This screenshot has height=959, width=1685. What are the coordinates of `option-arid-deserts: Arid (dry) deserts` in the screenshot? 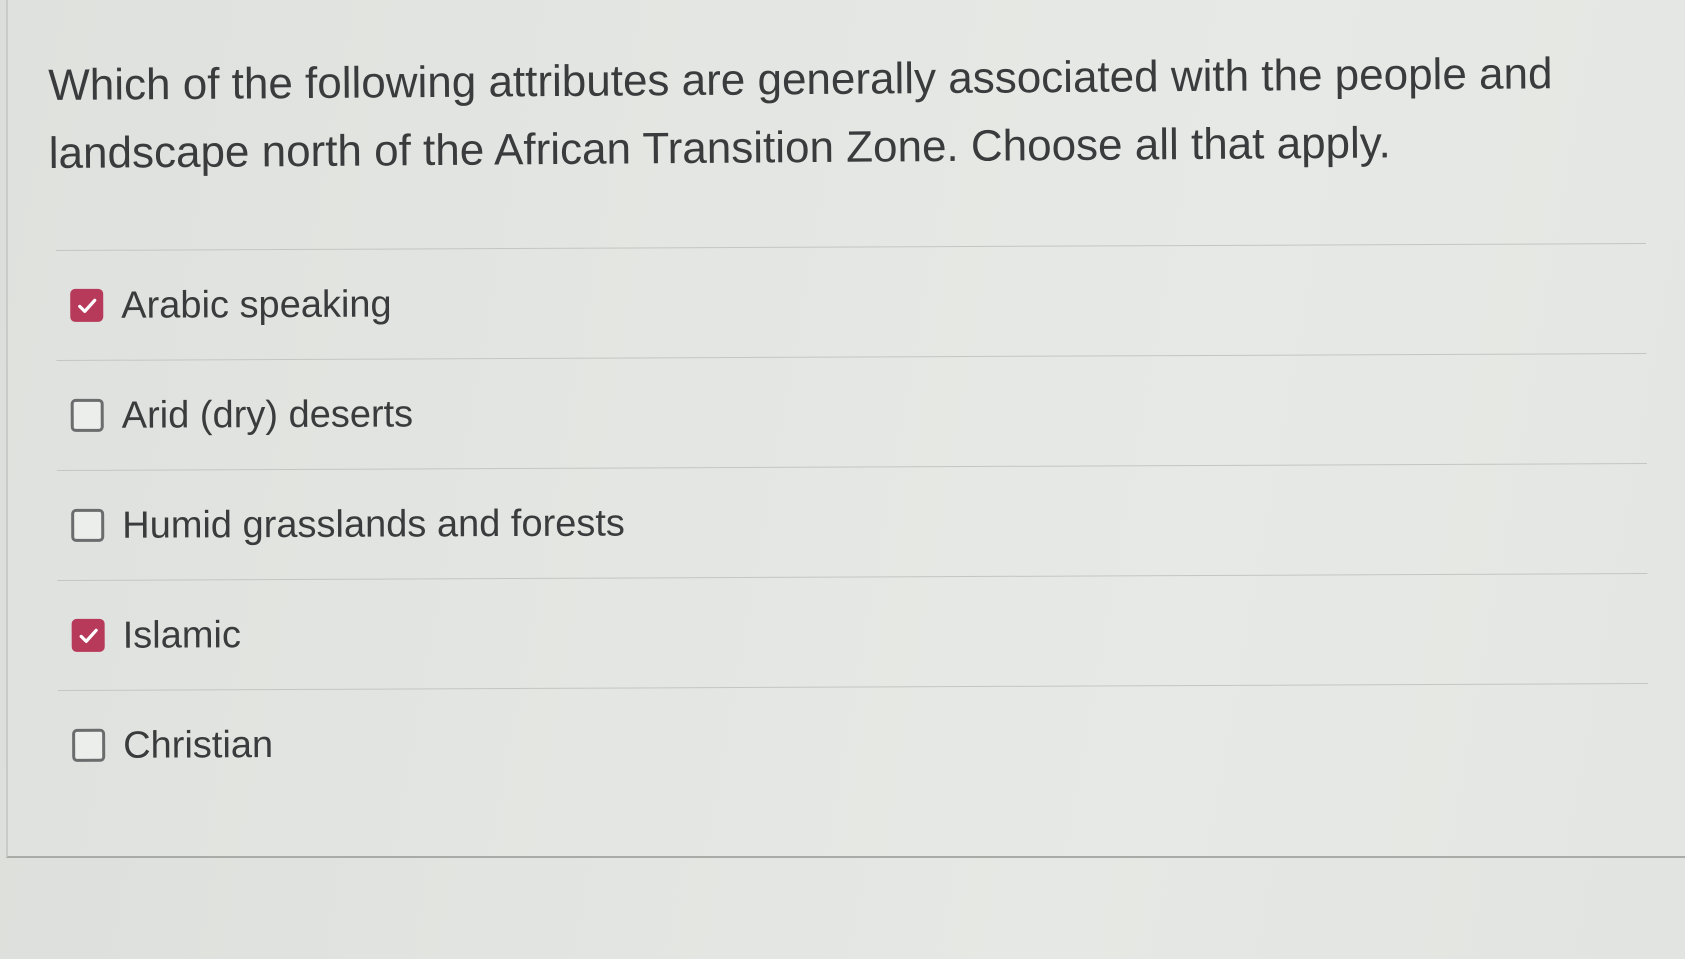 It's located at (851, 412).